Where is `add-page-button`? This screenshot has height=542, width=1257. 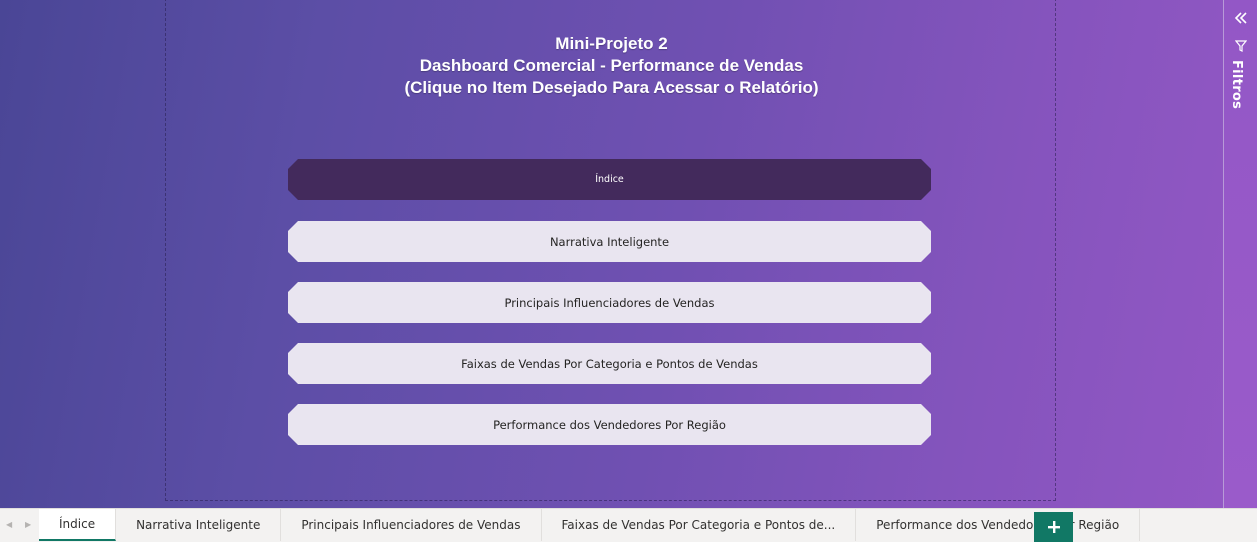
add-page-button is located at coordinates (1053, 527).